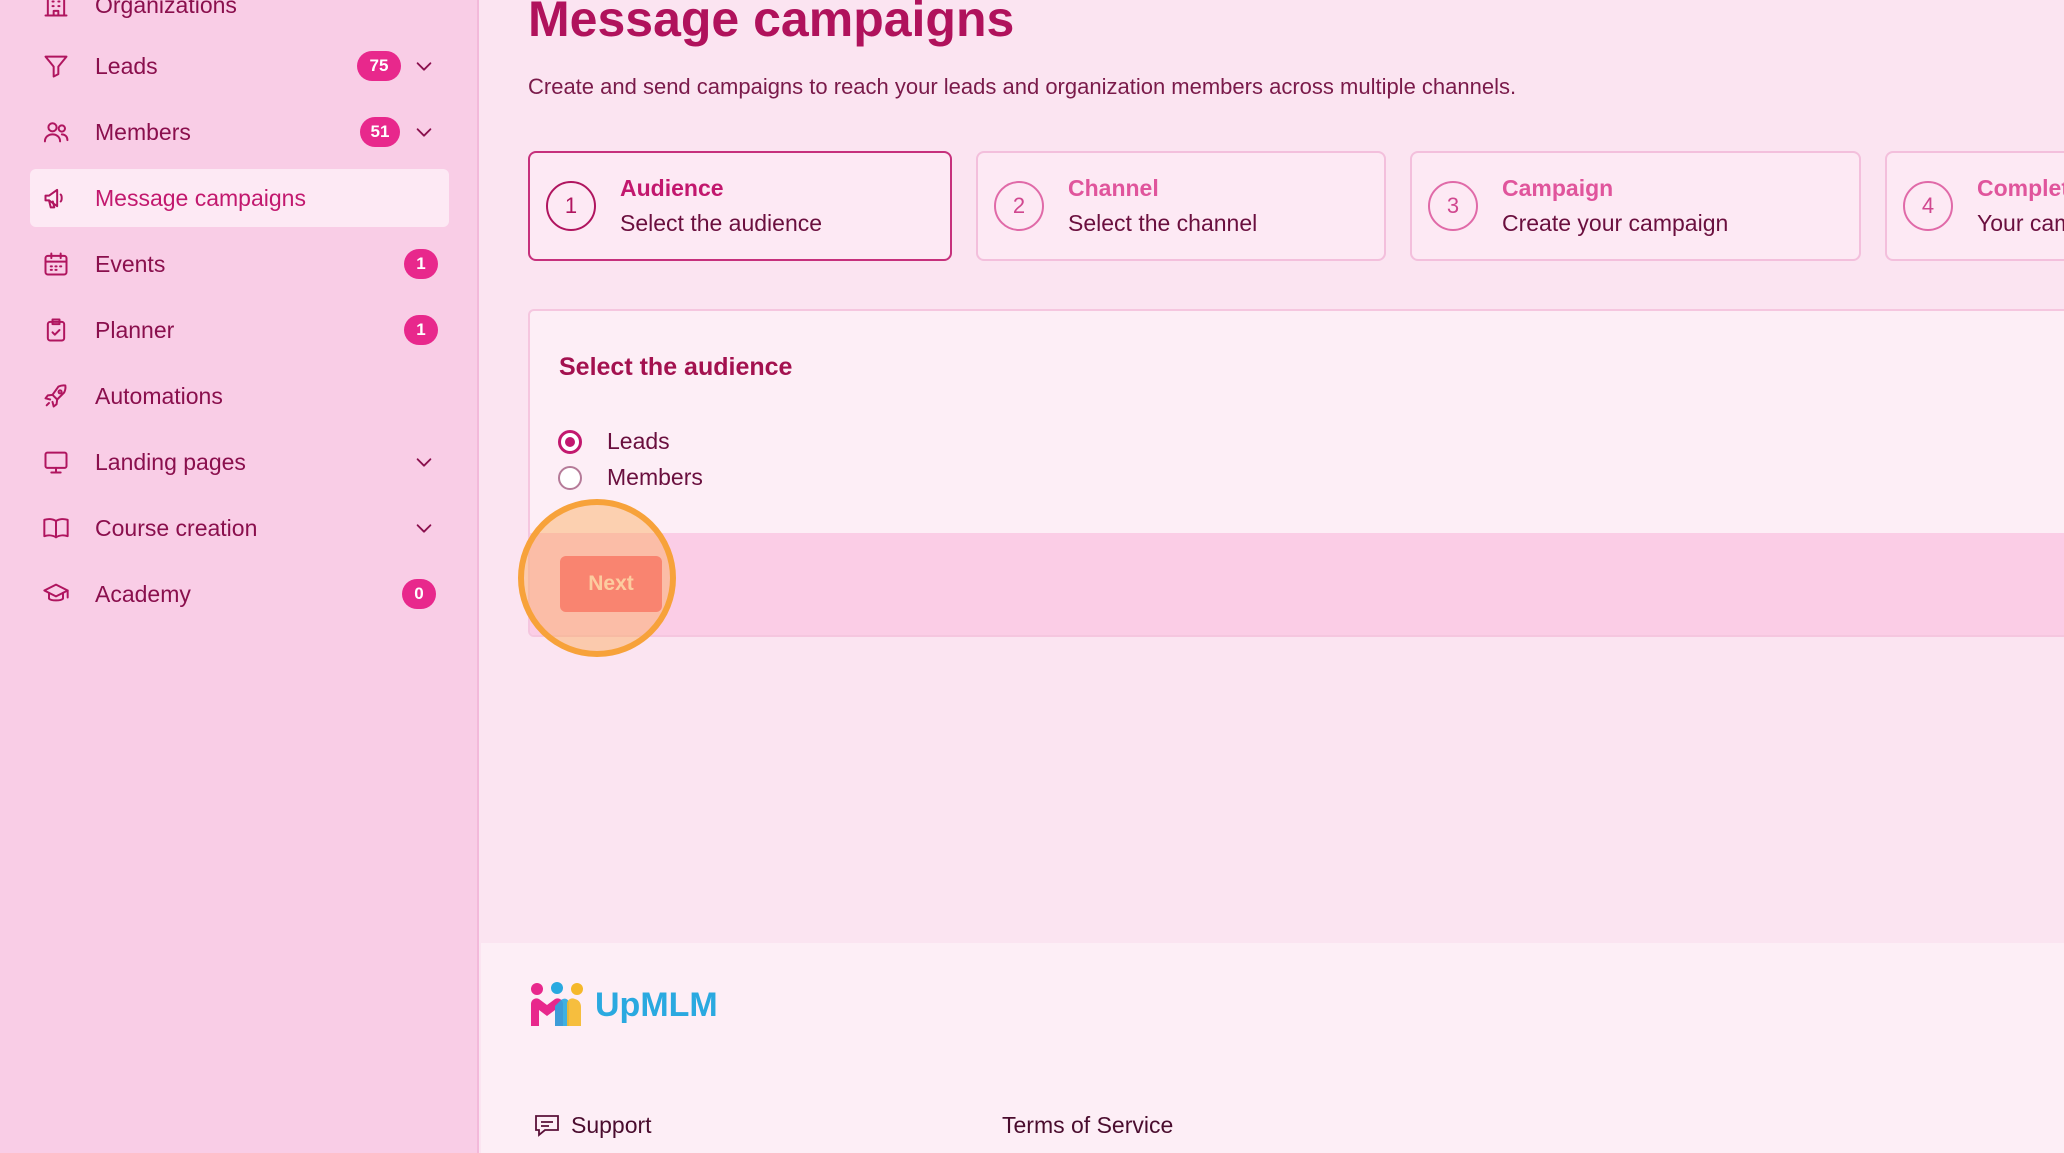 The image size is (2064, 1153). What do you see at coordinates (56, 66) in the screenshot?
I see `funnel-icon` at bounding box center [56, 66].